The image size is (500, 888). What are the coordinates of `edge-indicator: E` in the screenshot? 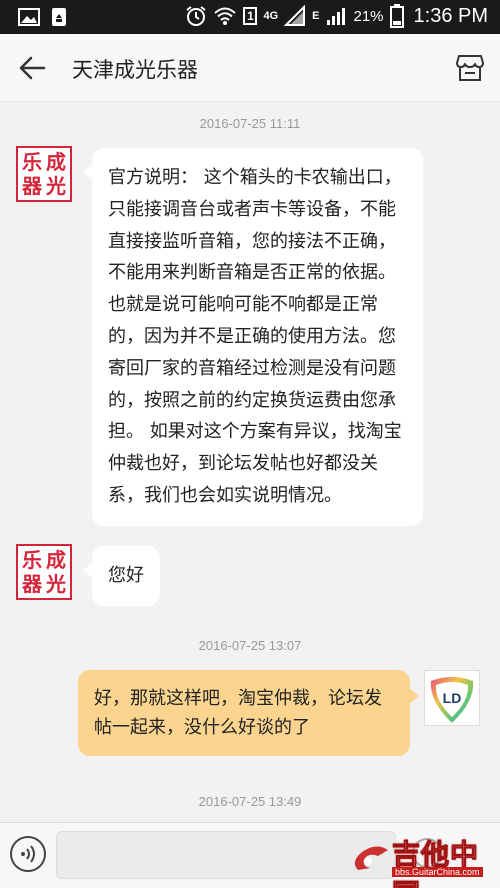 It's located at (316, 16).